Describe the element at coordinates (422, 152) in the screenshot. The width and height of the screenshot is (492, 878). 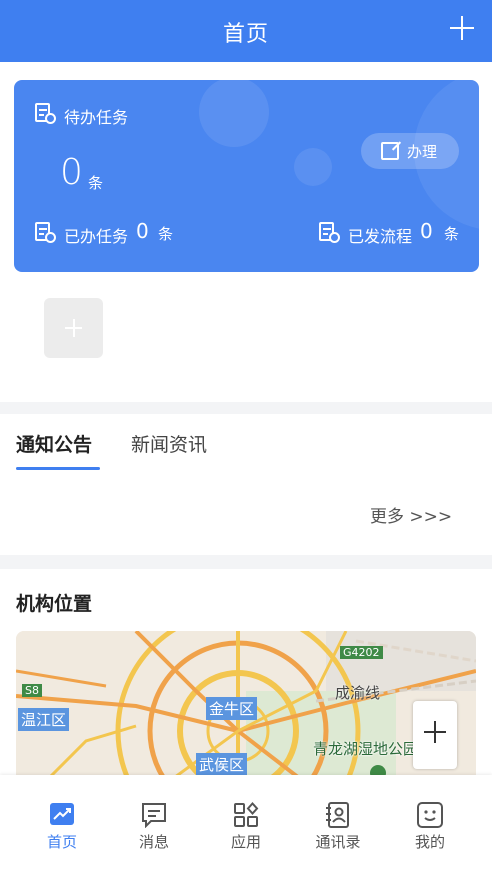
I see `handle-button-label: 办理` at that location.